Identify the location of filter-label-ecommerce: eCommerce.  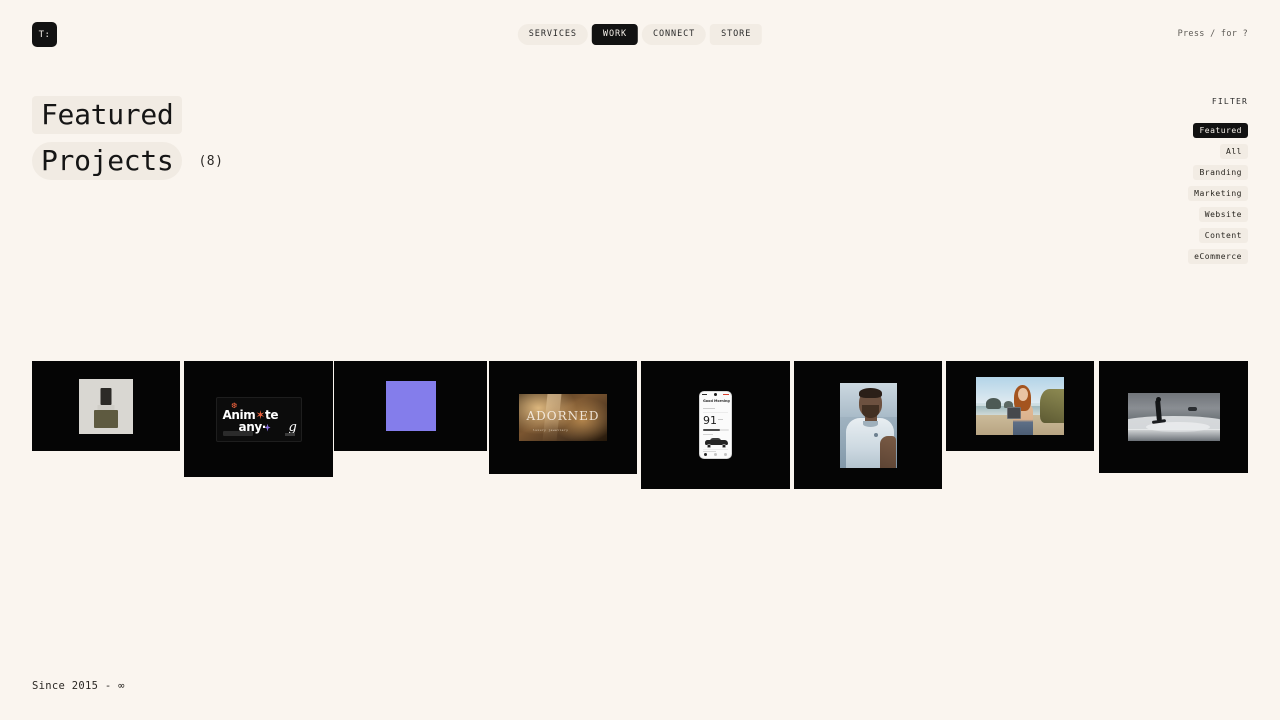
(1218, 256).